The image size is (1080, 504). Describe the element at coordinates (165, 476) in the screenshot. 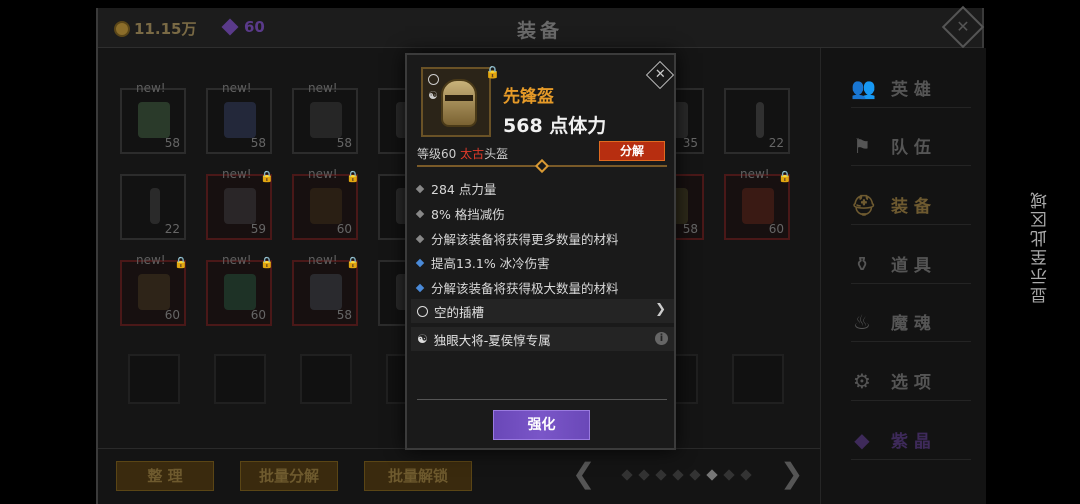

I see `sort-button: 整 理` at that location.